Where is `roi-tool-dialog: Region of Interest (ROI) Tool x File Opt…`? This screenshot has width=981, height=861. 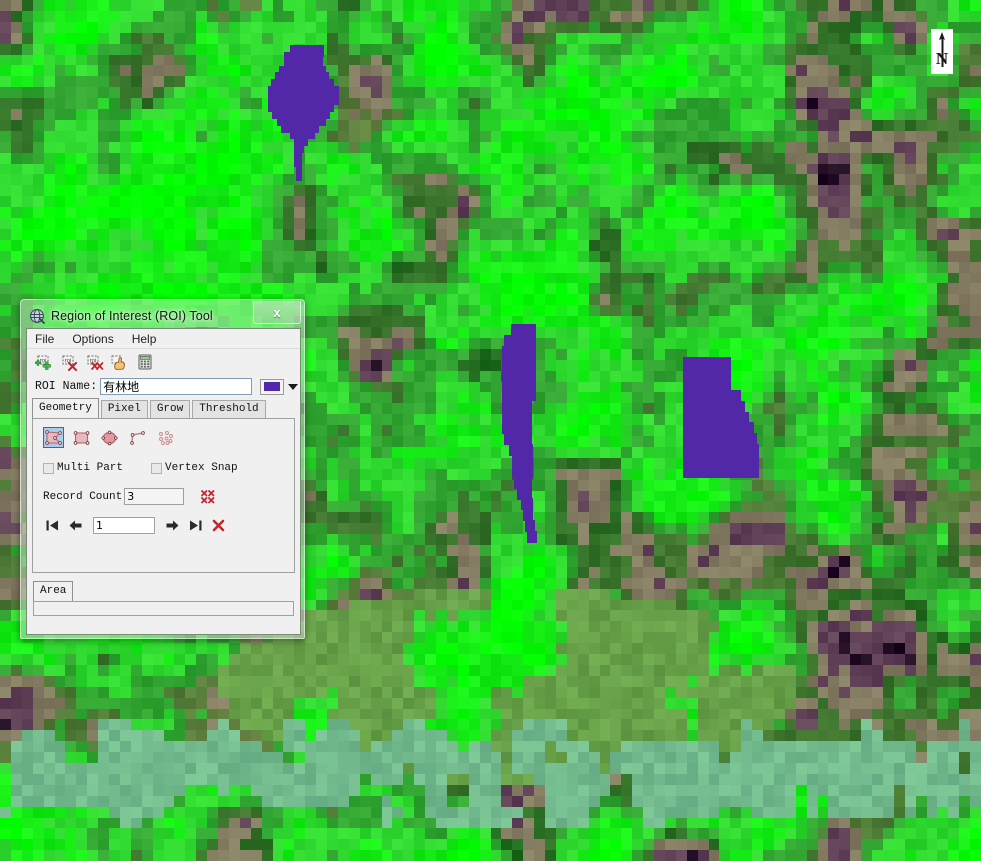 roi-tool-dialog: Region of Interest (ROI) Tool x File Opt… is located at coordinates (162, 469).